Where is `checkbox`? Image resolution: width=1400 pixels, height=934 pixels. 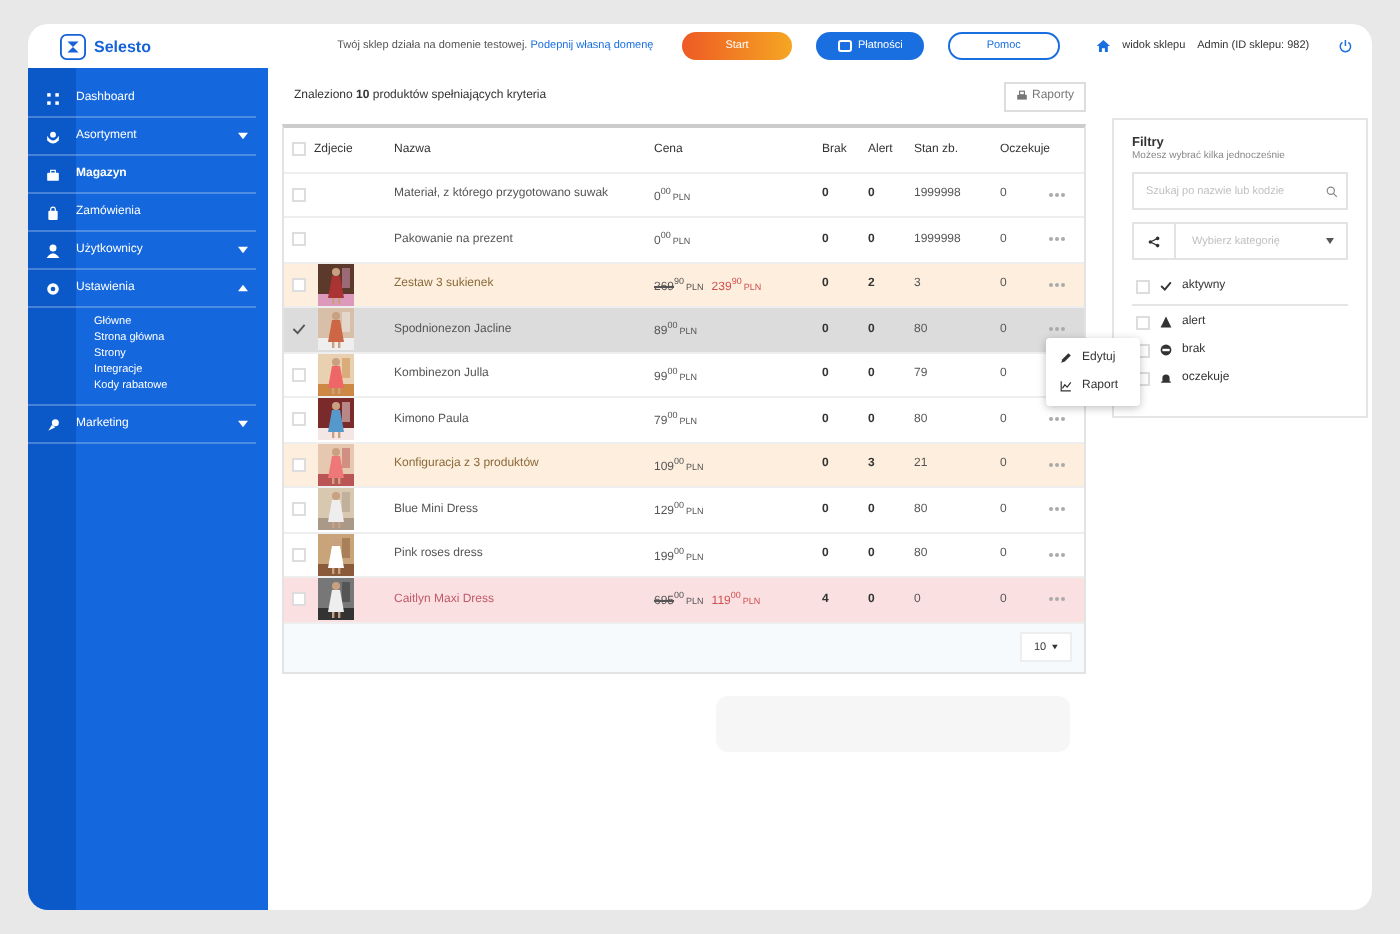
checkbox is located at coordinates (299, 329).